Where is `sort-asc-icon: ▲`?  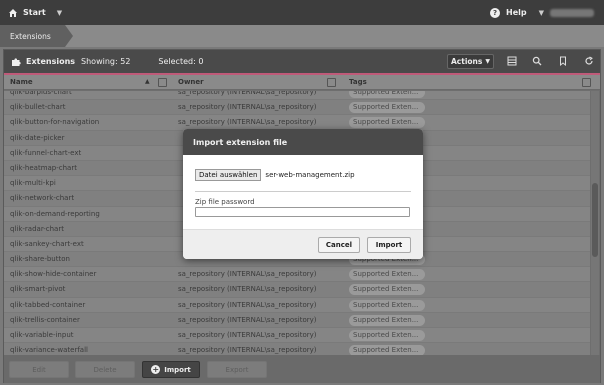
sort-asc-icon: ▲ is located at coordinates (147, 81).